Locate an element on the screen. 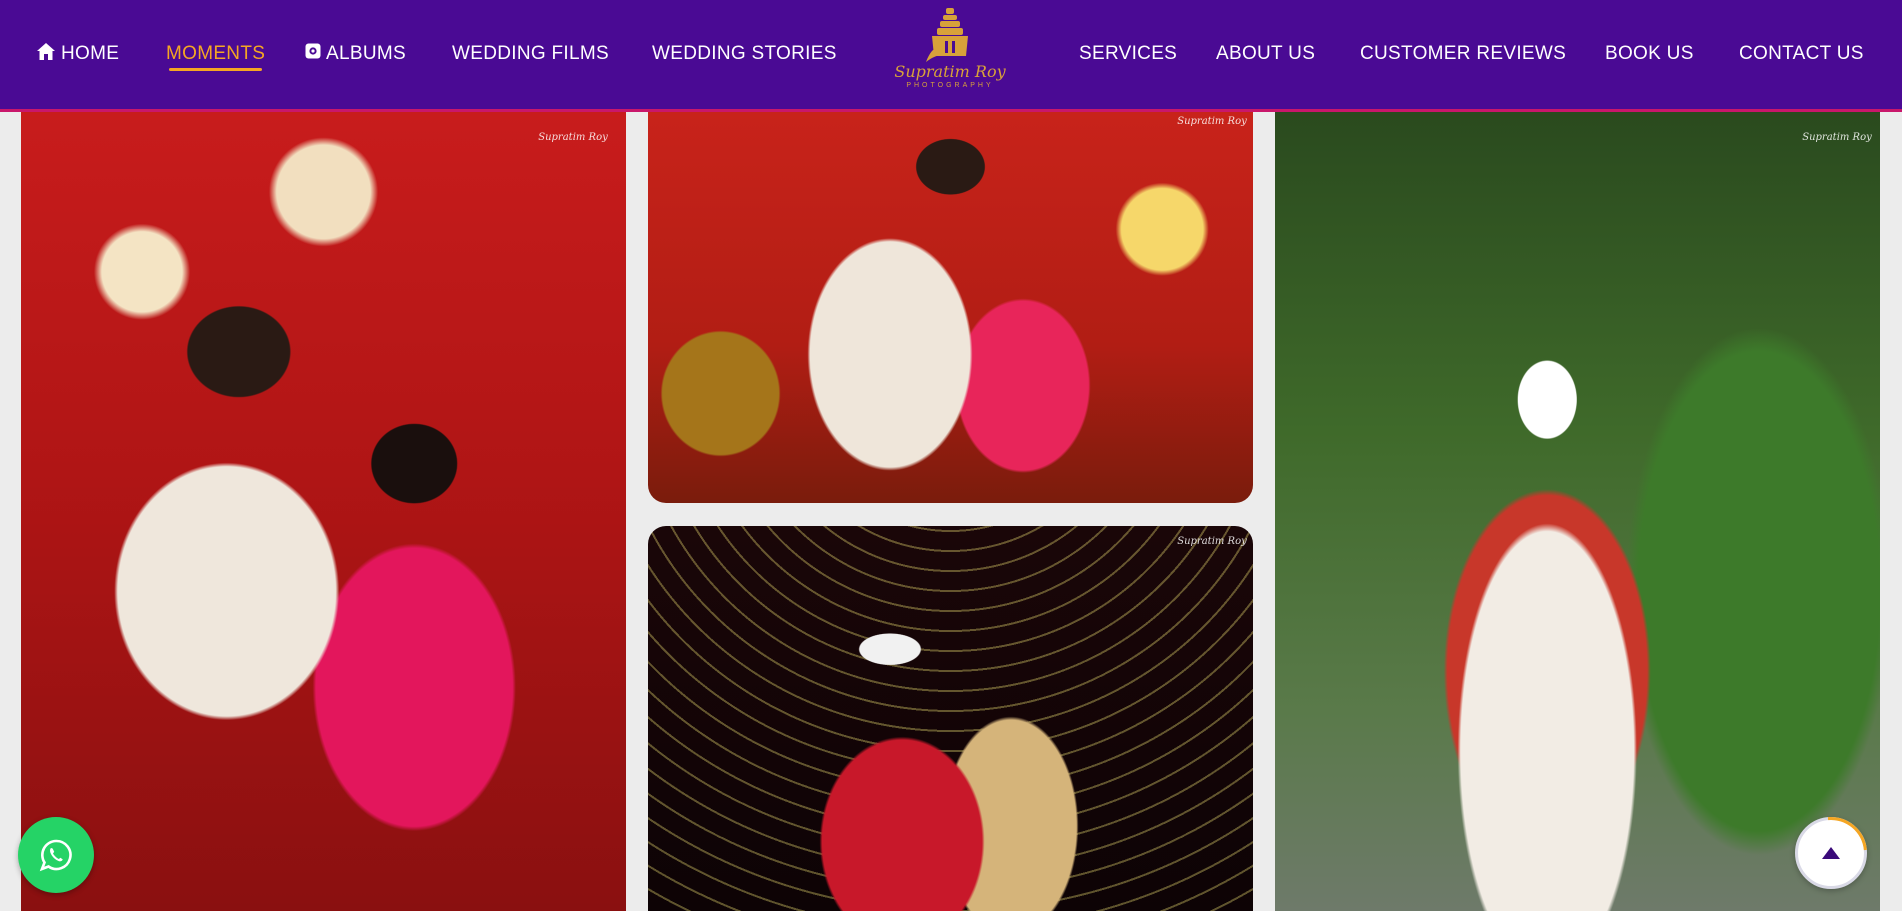 This screenshot has width=1902, height=911. brand-logo: Supratim Roy PHOTOGRAPHY is located at coordinates (950, 57).